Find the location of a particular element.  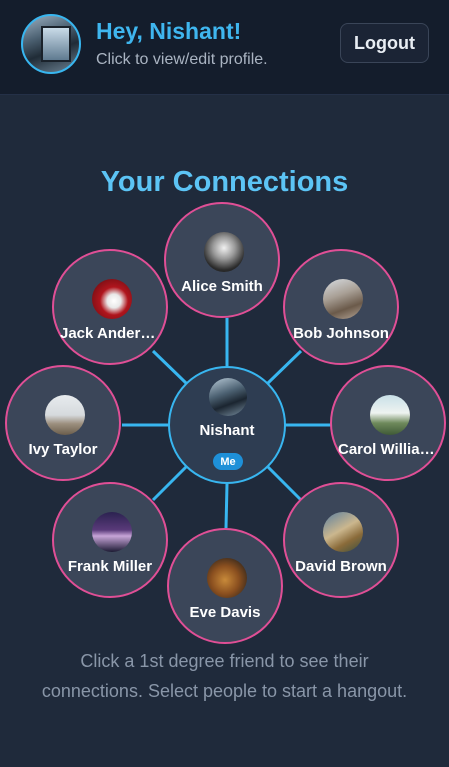

friend-node-alice: Alice Smith is located at coordinates (222, 260).